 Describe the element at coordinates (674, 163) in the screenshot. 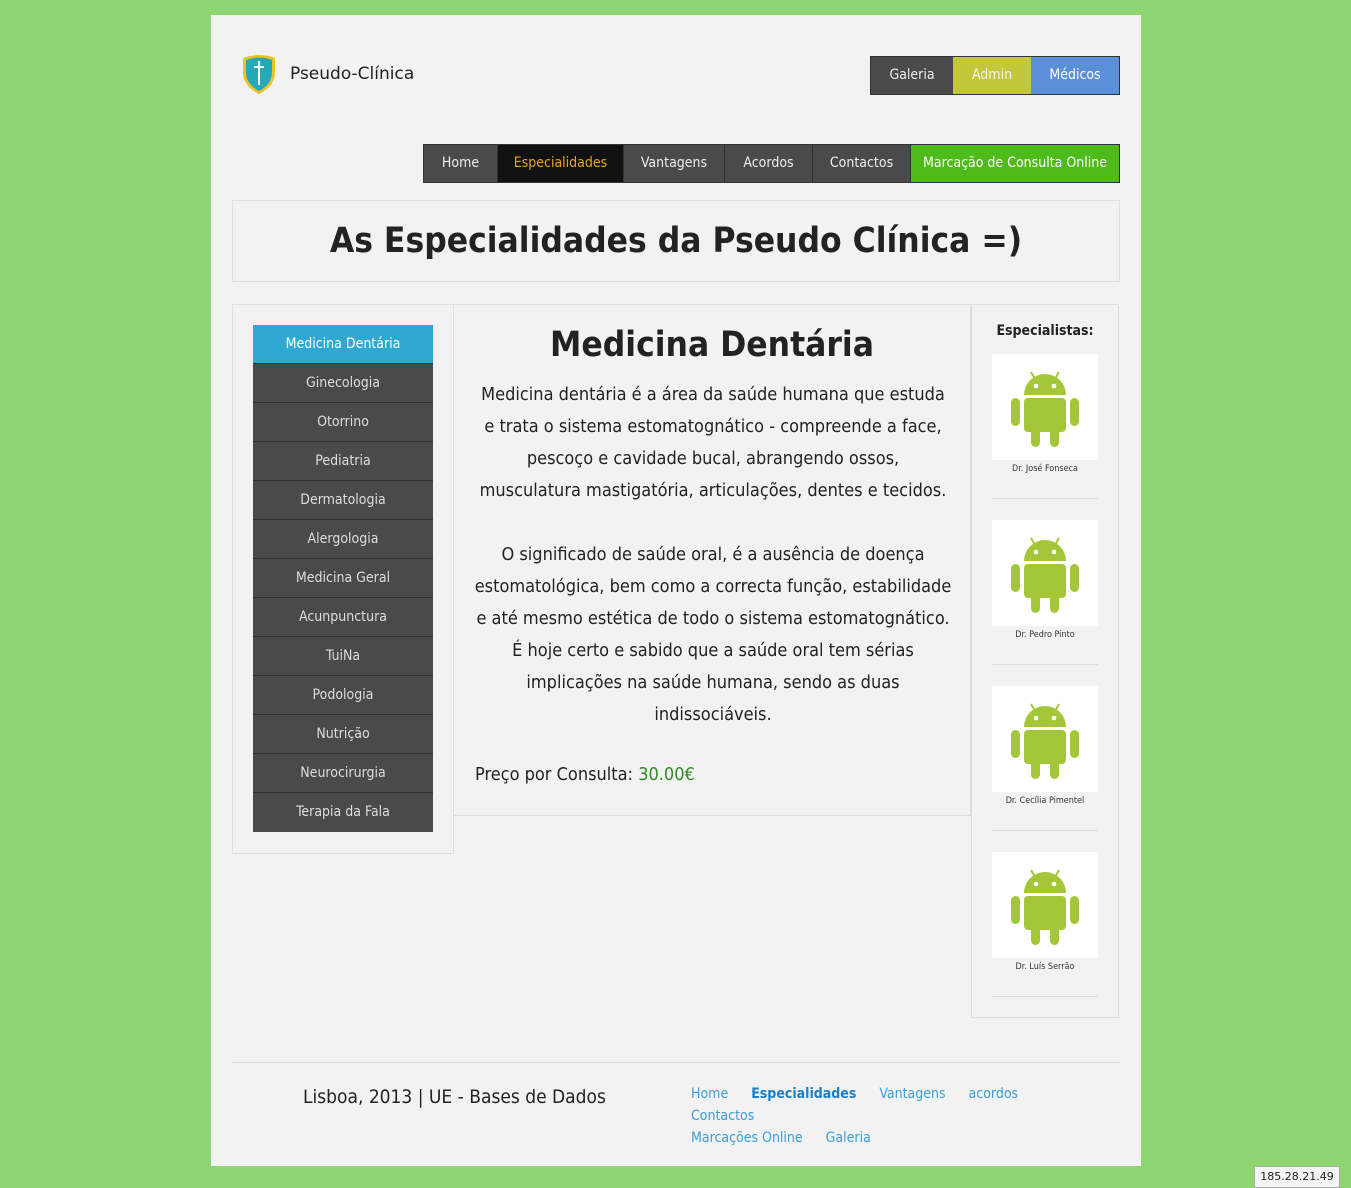

I see `nav-vantagens: Vantagens` at that location.